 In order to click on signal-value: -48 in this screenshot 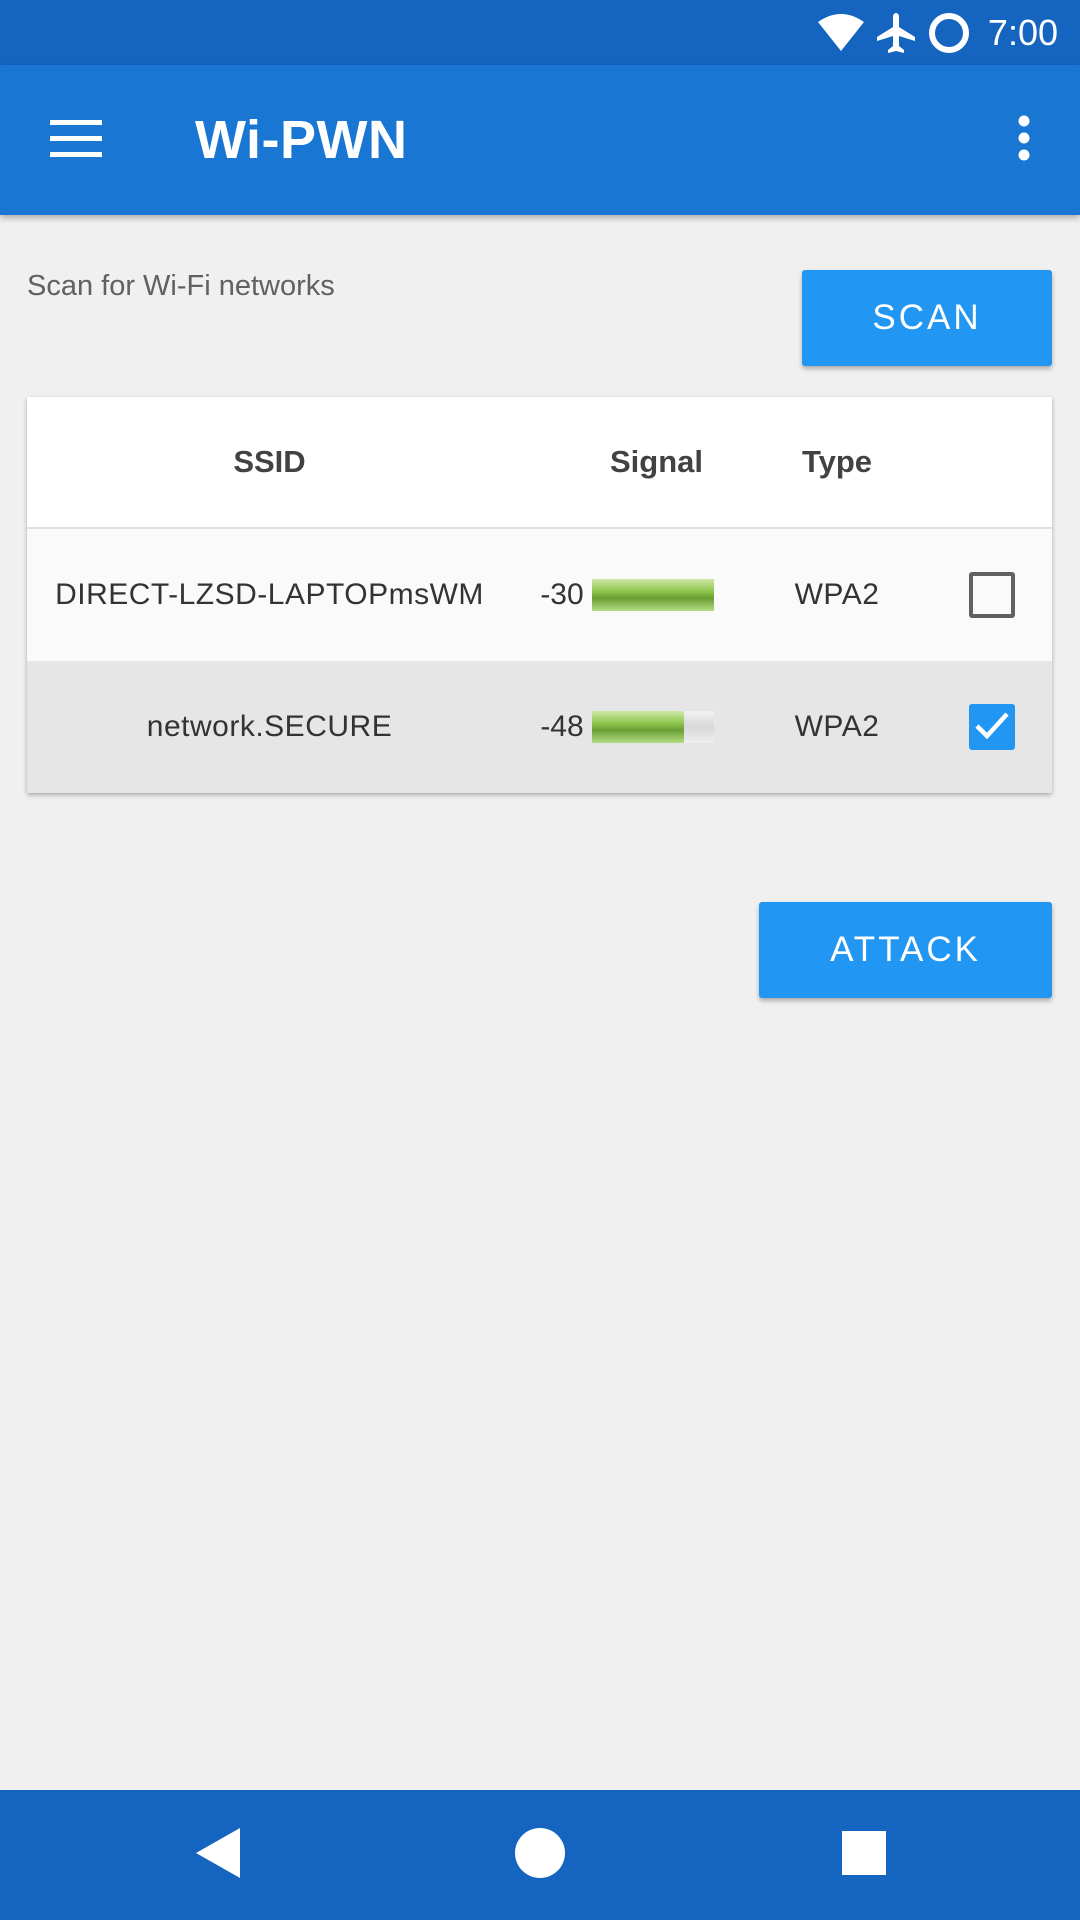, I will do `click(562, 726)`.